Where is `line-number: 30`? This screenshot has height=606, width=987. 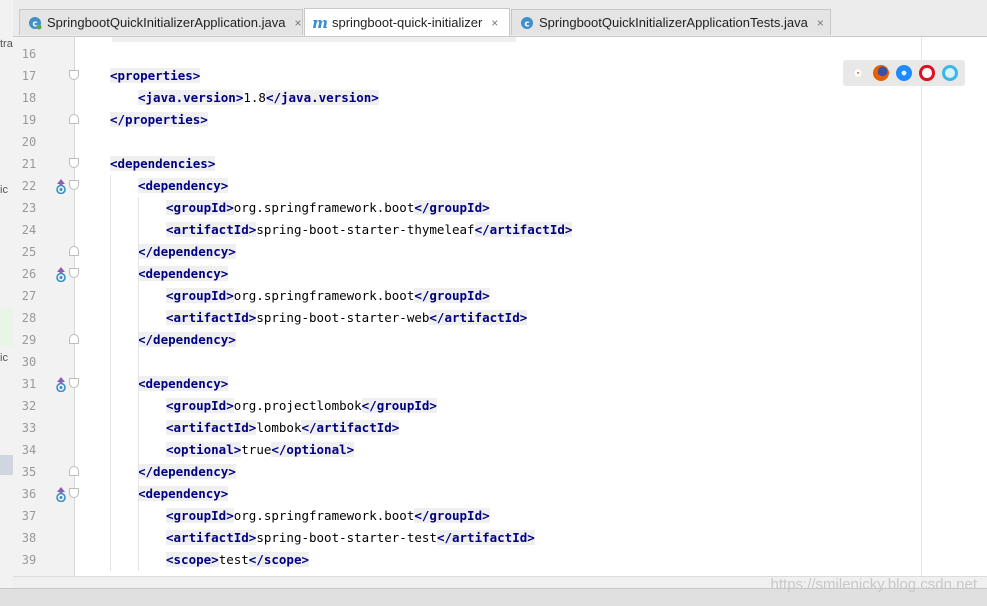
line-number: 30 is located at coordinates (29, 362).